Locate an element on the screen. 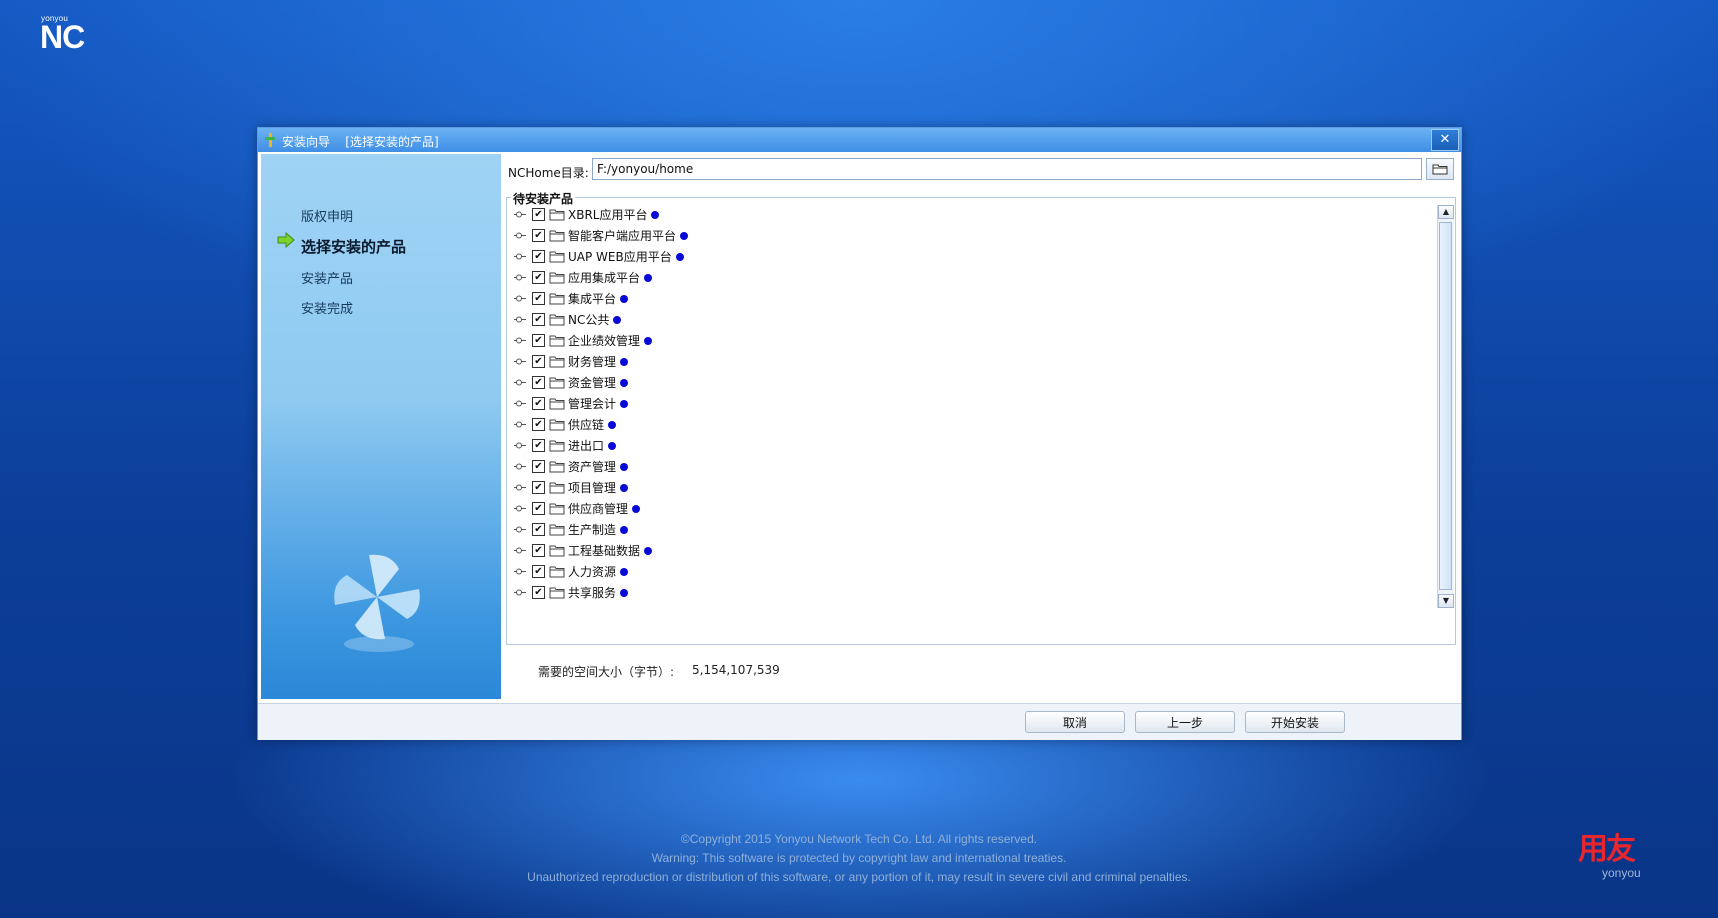 This screenshot has height=918, width=1718. product-label: 资金管理 is located at coordinates (592, 383).